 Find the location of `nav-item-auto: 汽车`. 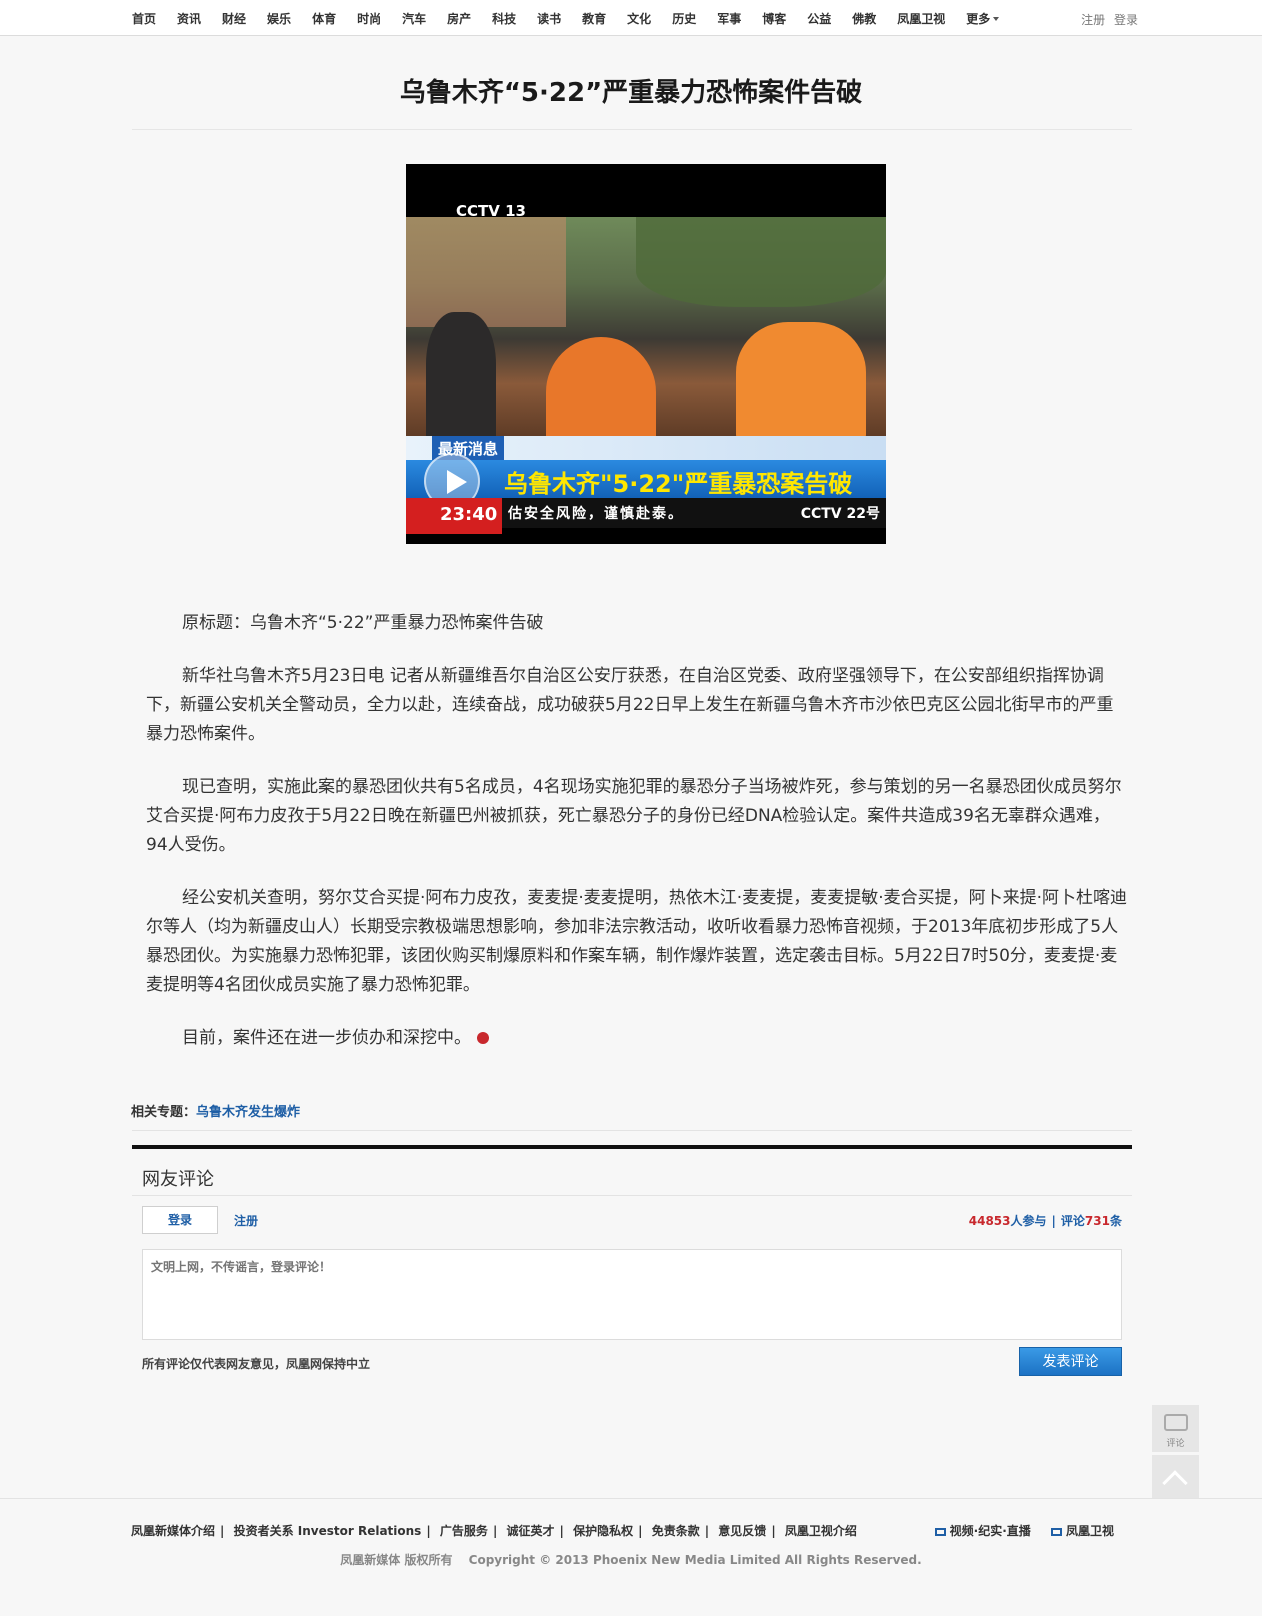

nav-item-auto: 汽车 is located at coordinates (414, 18).